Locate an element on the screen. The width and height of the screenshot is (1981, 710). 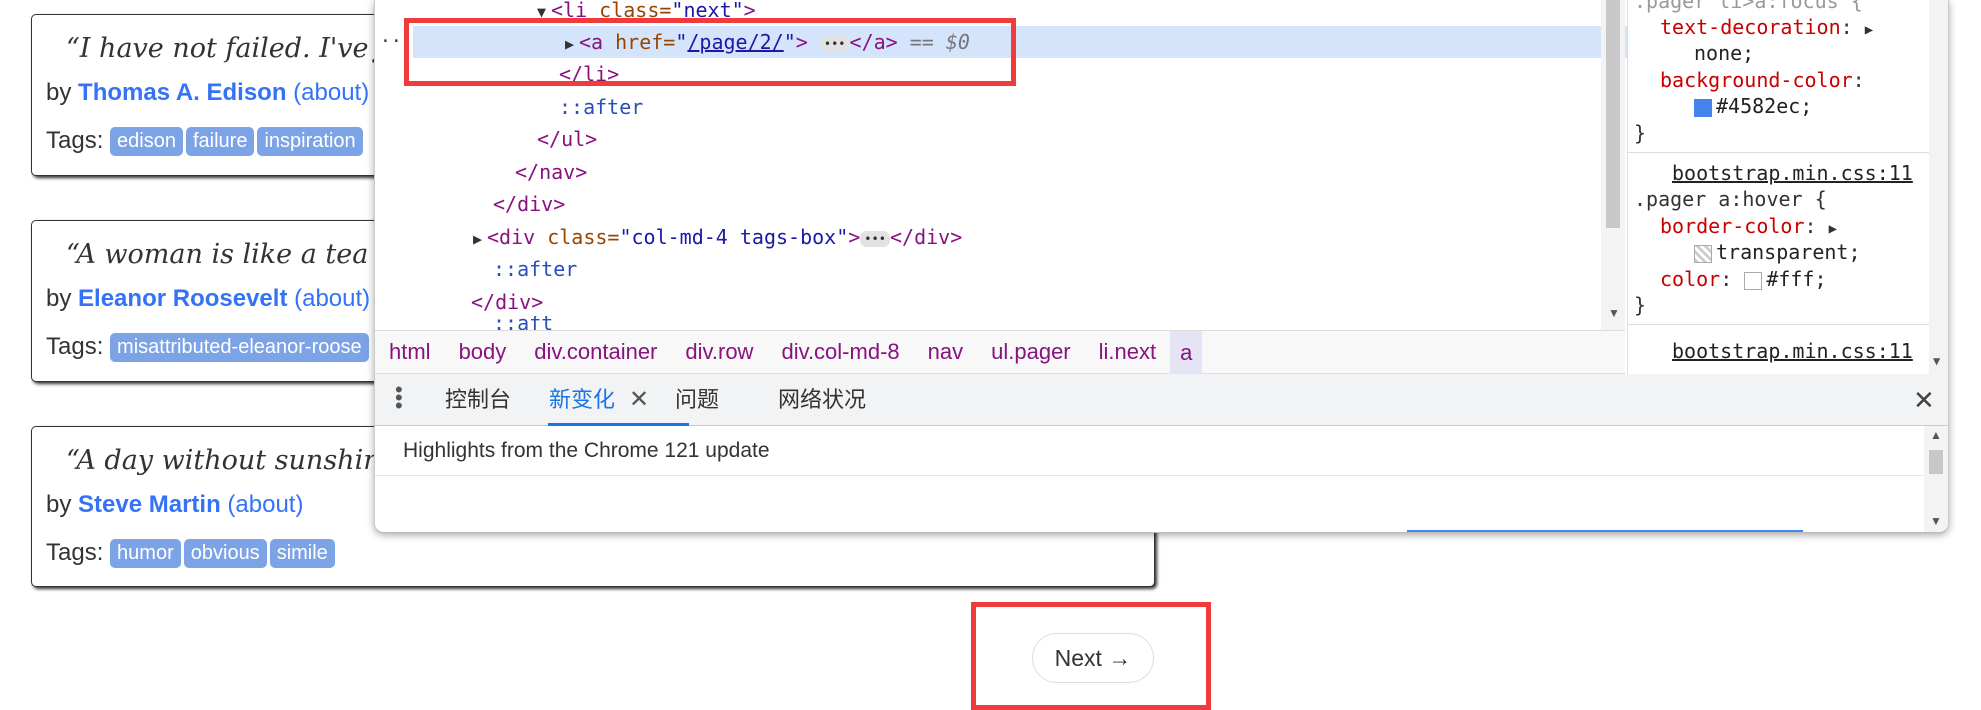
style-prop-background-color: background-color: is located at coordinates (1762, 80).